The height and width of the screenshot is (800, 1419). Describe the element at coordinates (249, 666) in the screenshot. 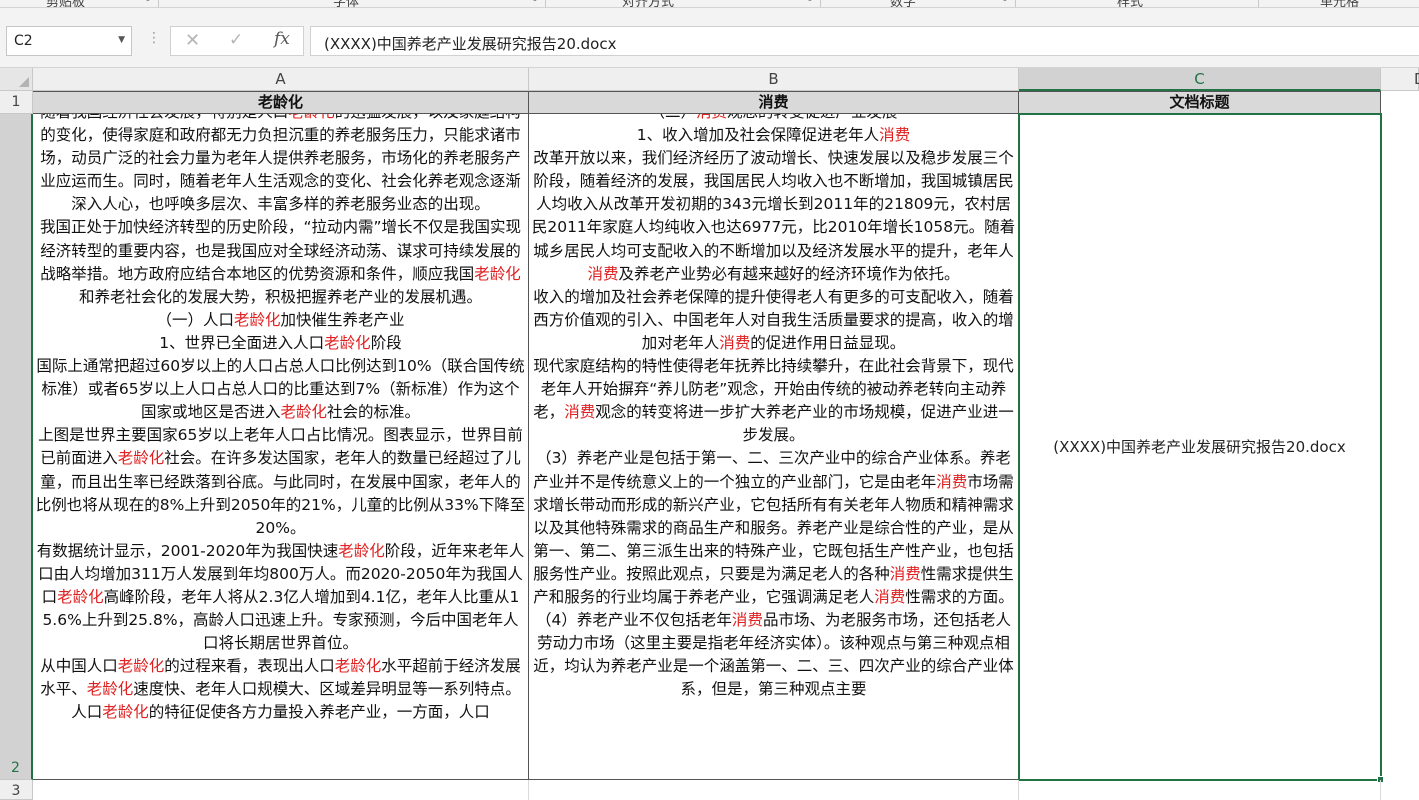

I see `text-run: 的过程来看，表现出人口` at that location.